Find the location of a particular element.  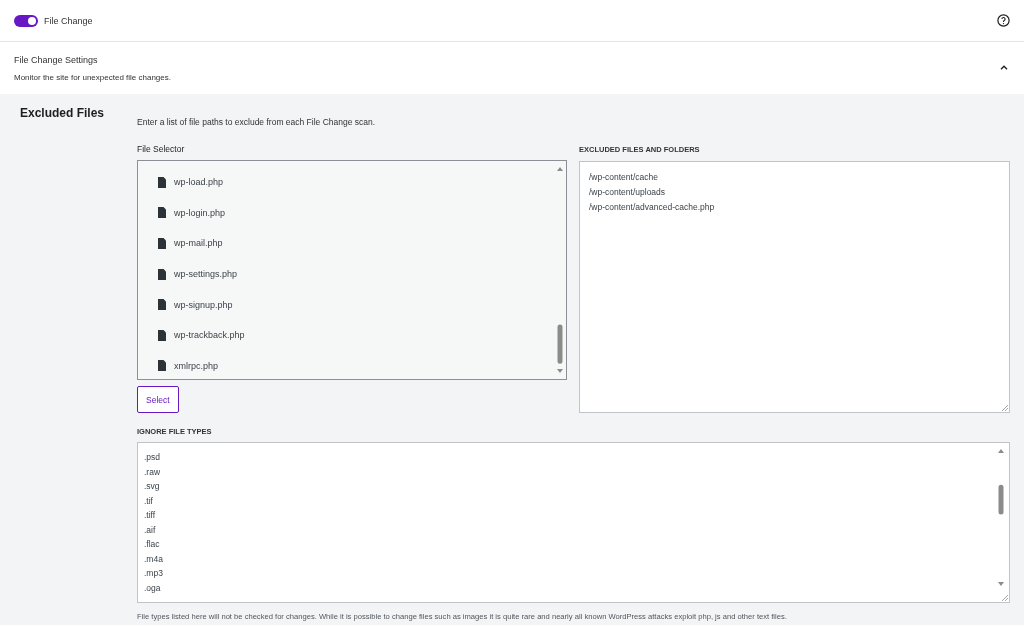

field-heading: Excluded Files is located at coordinates (63, 113).